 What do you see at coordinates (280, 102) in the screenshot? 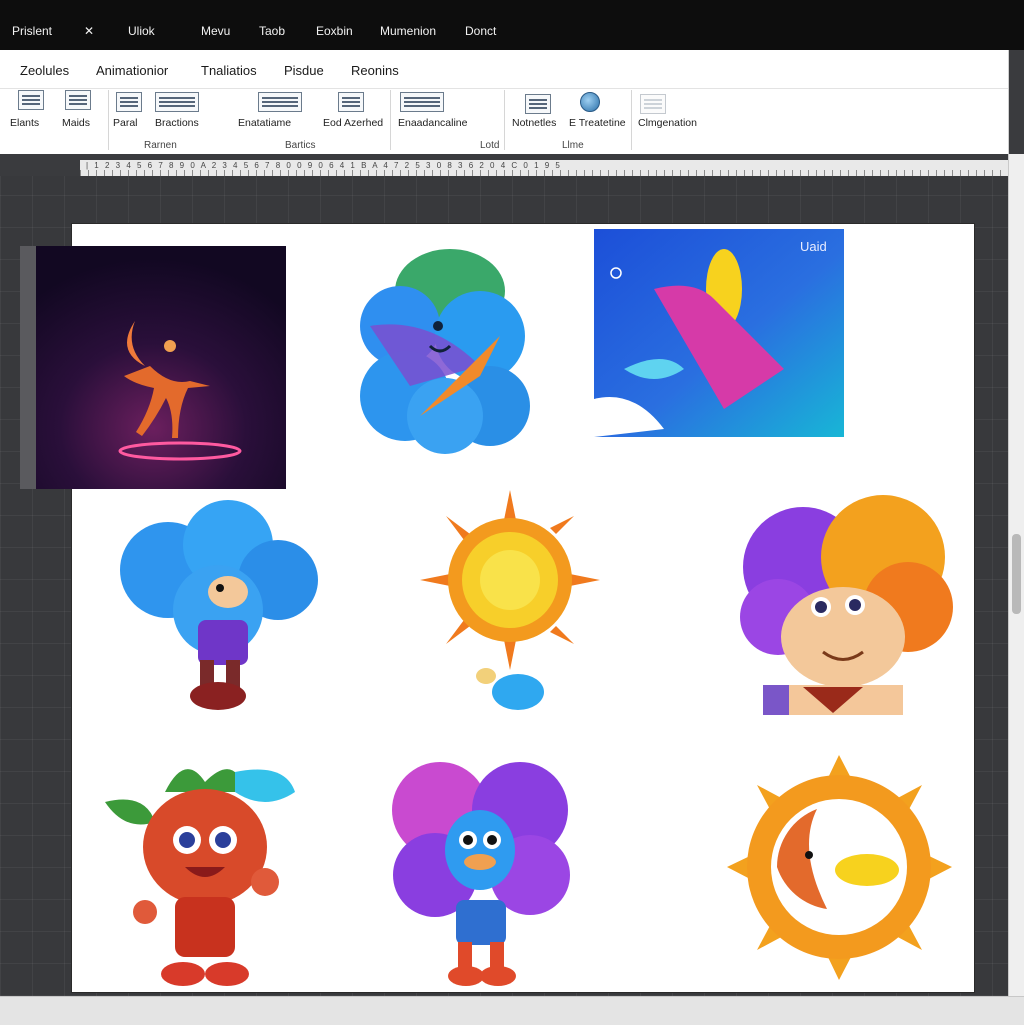
I see `enatatiame-toolbar-icon` at bounding box center [280, 102].